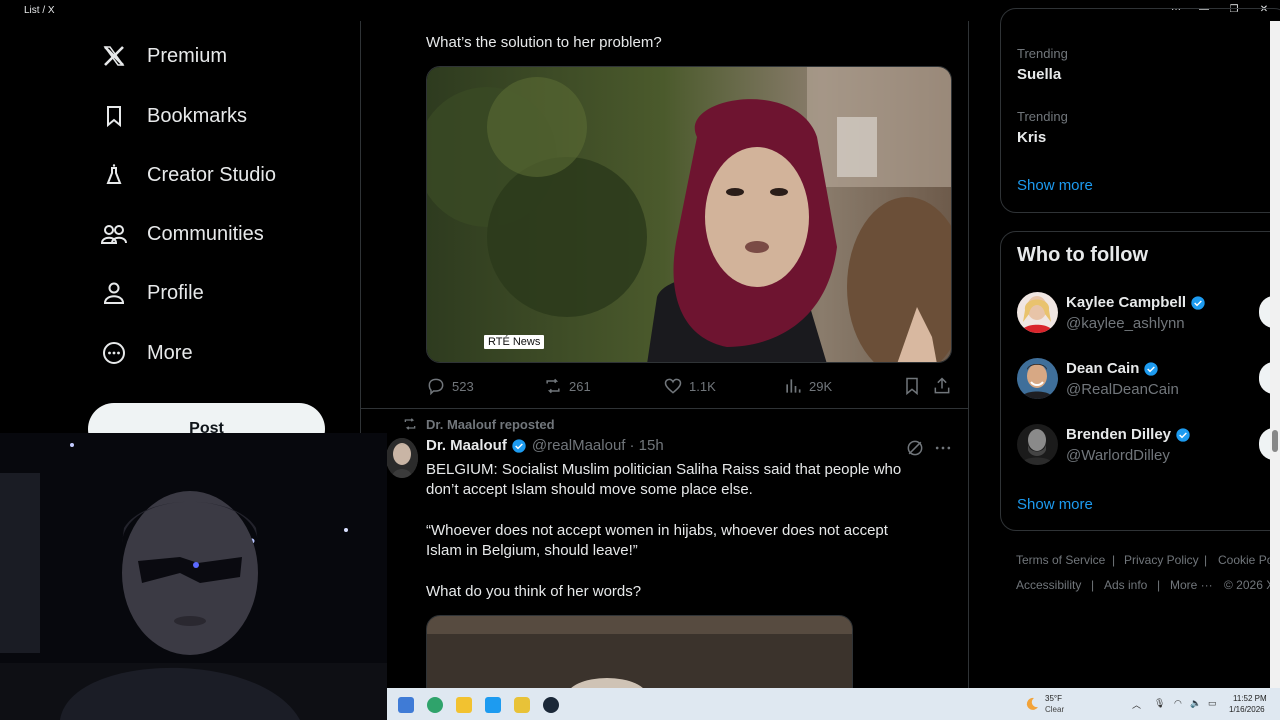 This screenshot has height=720, width=1280. What do you see at coordinates (406, 705) in the screenshot?
I see `calculator-icon` at bounding box center [406, 705].